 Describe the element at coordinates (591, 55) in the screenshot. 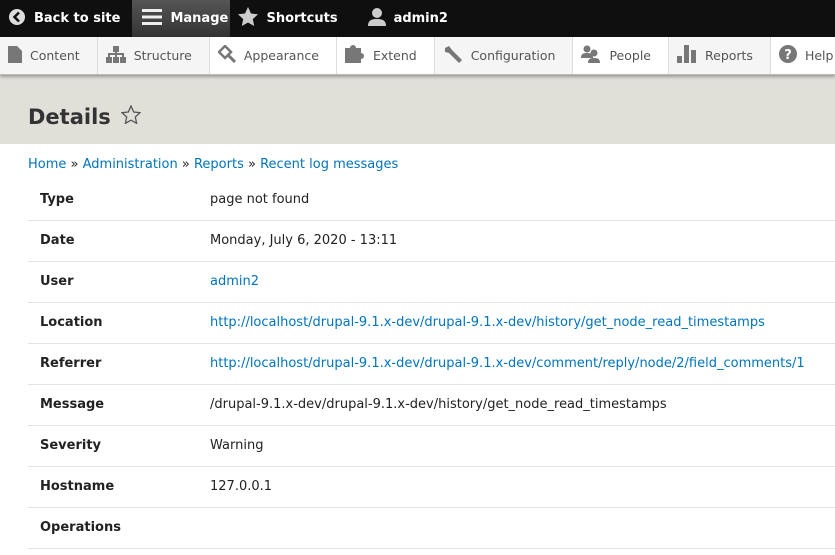

I see `people-icon` at that location.